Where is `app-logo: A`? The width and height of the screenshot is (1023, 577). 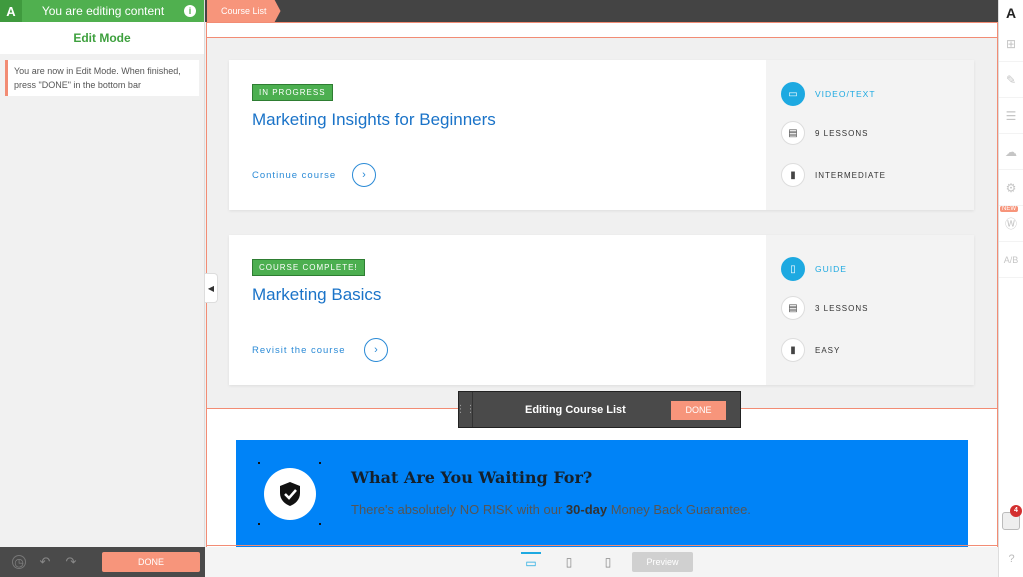 app-logo: A is located at coordinates (11, 11).